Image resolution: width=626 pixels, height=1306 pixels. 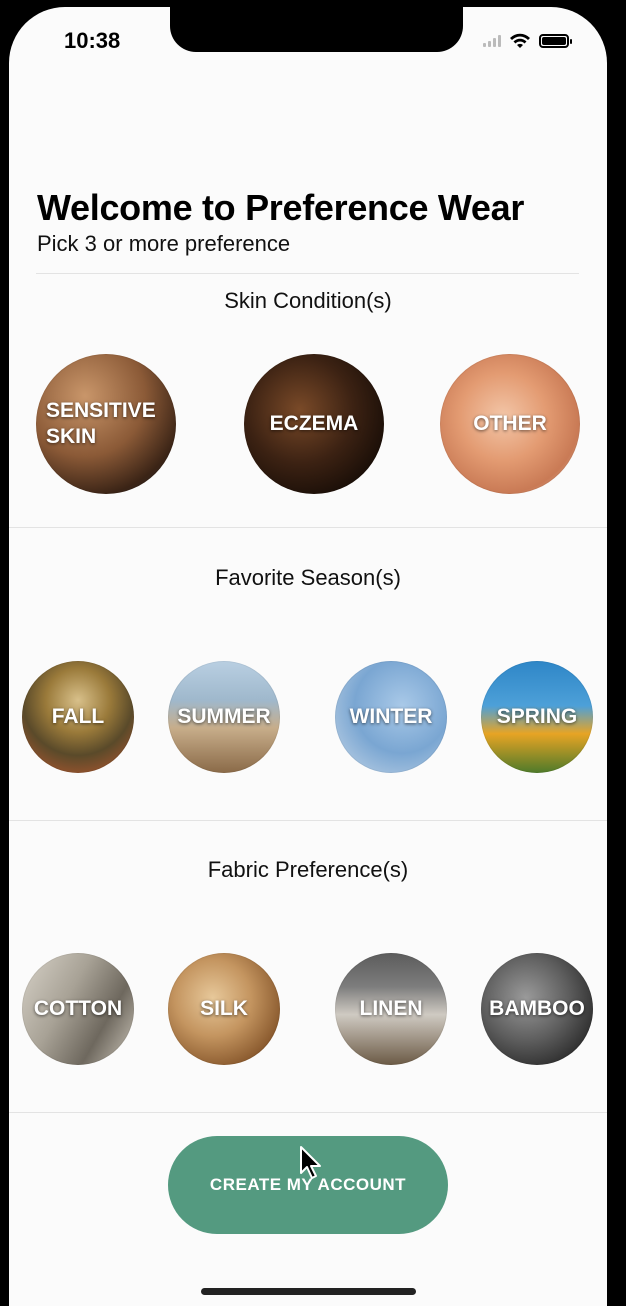 I want to click on option-label: COTTON, so click(x=78, y=1008).